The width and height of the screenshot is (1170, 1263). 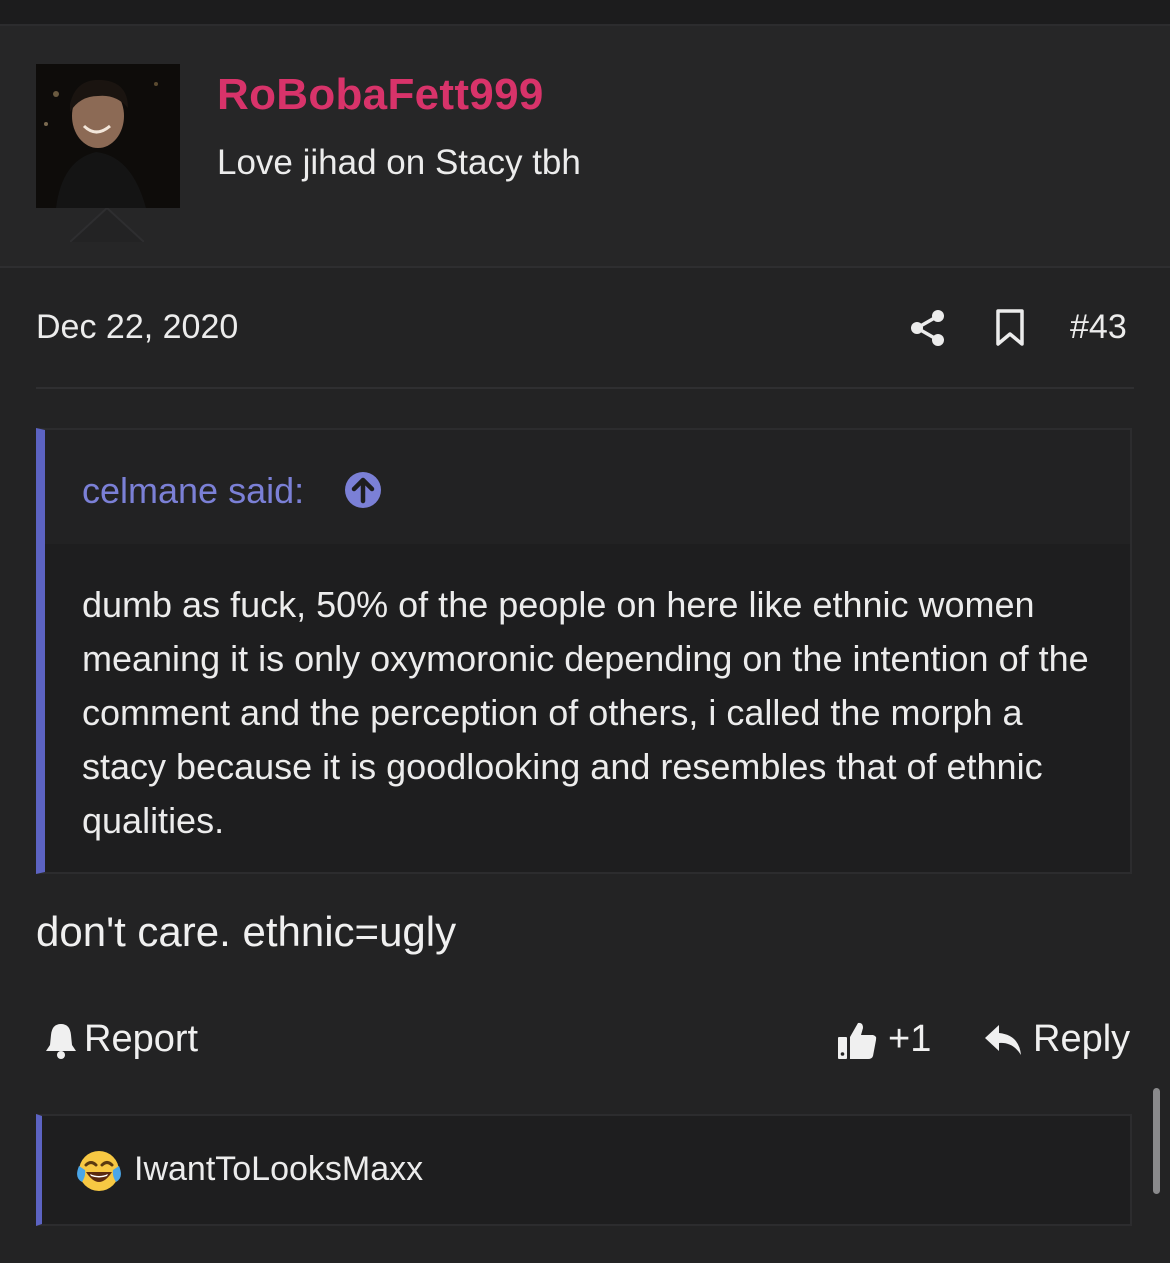 I want to click on reply-arrow-icon, so click(x=1003, y=1039).